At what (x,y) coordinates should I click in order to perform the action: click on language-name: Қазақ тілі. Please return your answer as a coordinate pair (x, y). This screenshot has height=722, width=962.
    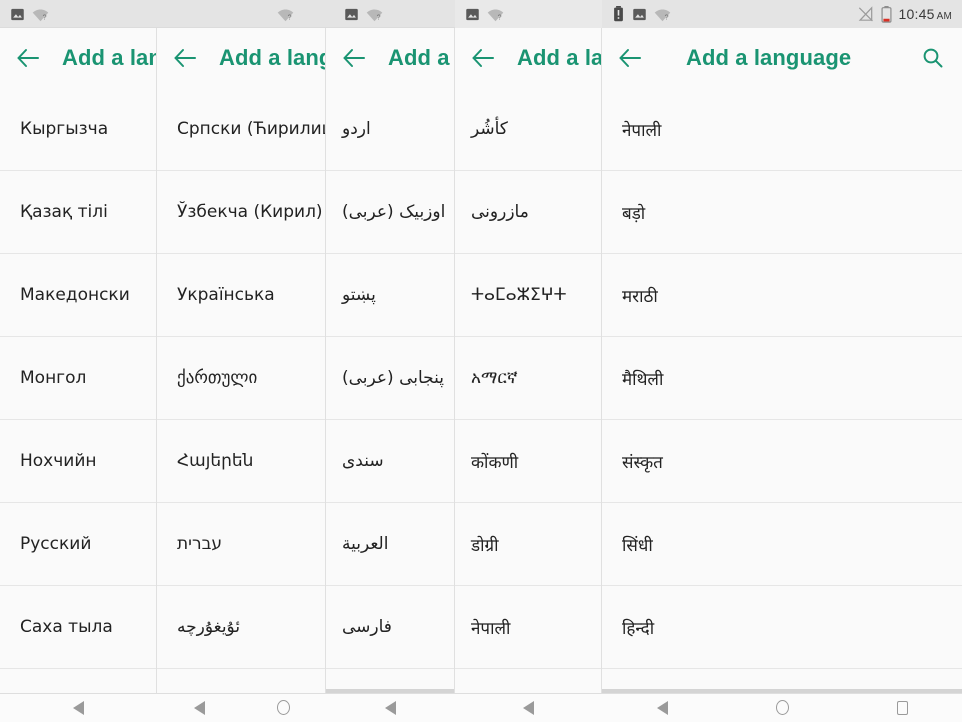
    Looking at the image, I should click on (64, 212).